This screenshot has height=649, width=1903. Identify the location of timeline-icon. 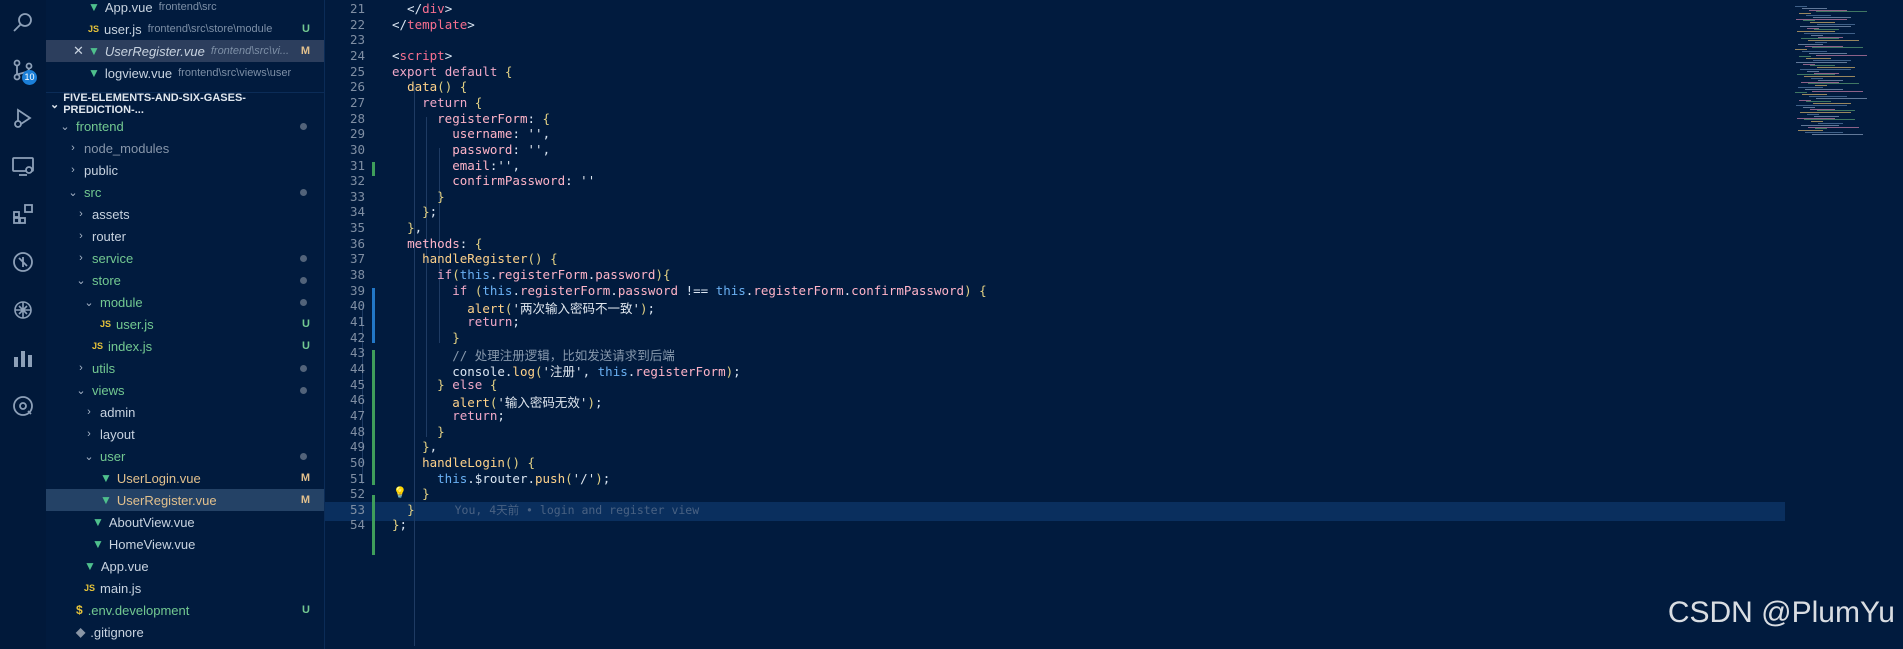
(23, 262).